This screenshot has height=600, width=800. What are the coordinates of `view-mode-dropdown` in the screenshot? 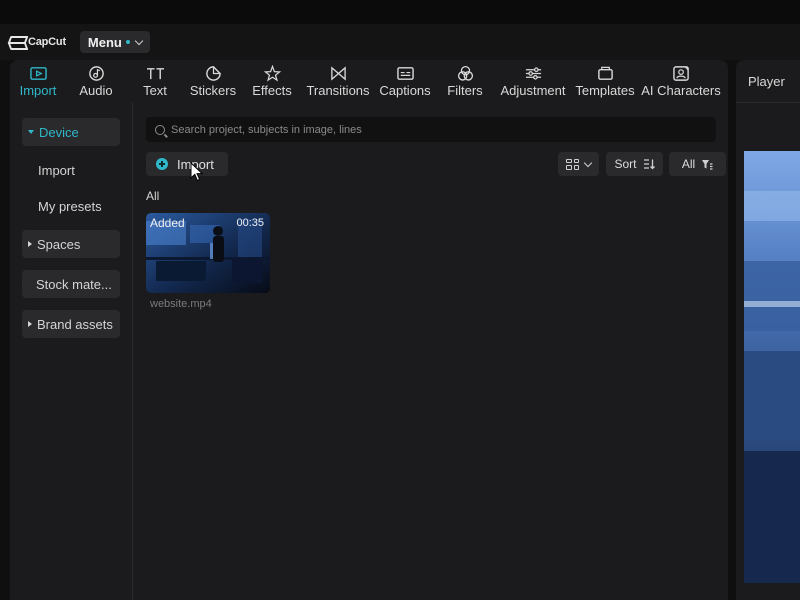 It's located at (578, 164).